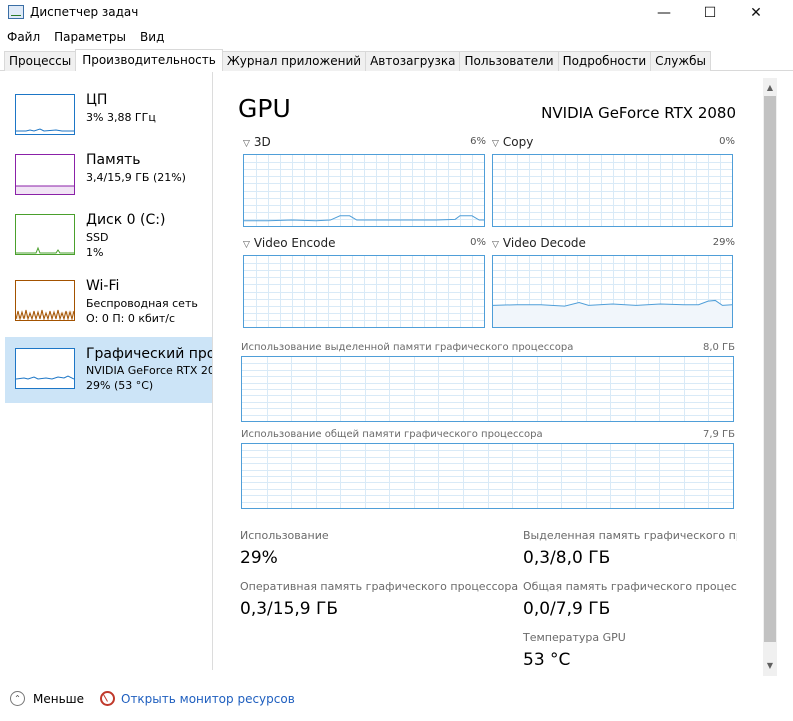  What do you see at coordinates (262, 142) in the screenshot?
I see `engine-3d-label: 3D` at bounding box center [262, 142].